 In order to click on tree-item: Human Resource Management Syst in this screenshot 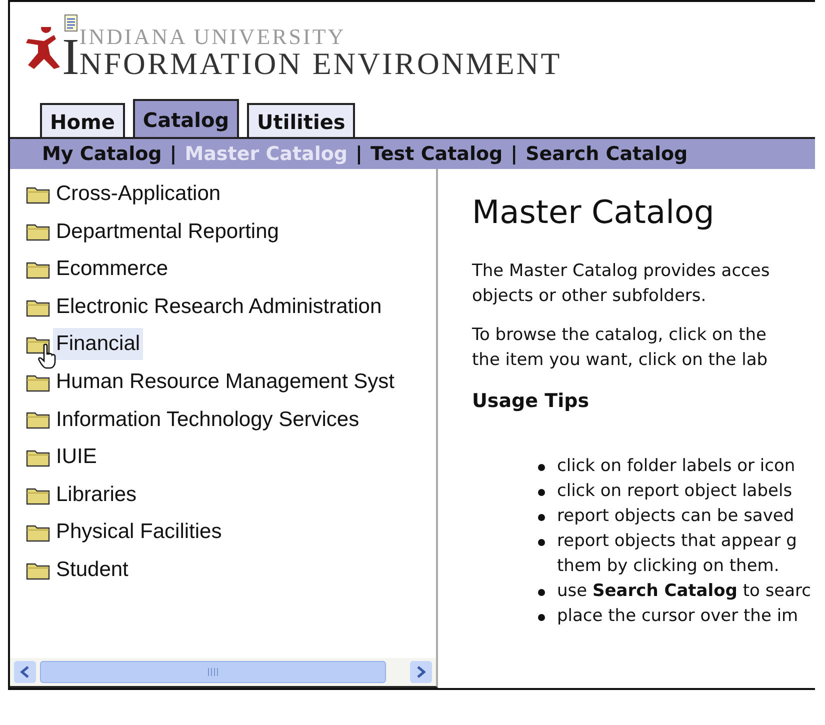, I will do `click(225, 382)`.